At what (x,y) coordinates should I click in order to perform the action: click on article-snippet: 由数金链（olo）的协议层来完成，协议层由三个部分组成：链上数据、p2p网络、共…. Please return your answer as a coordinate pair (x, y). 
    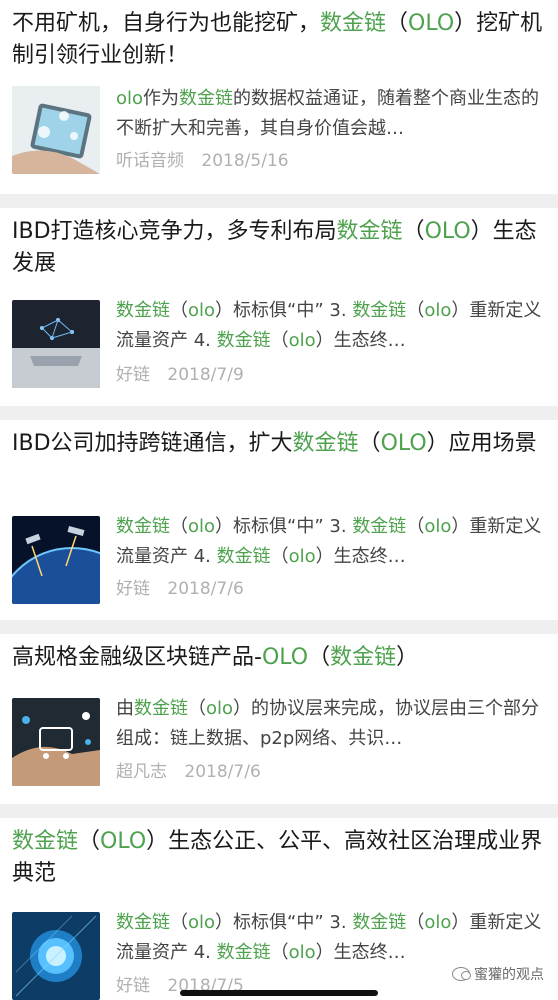
    Looking at the image, I should click on (330, 724).